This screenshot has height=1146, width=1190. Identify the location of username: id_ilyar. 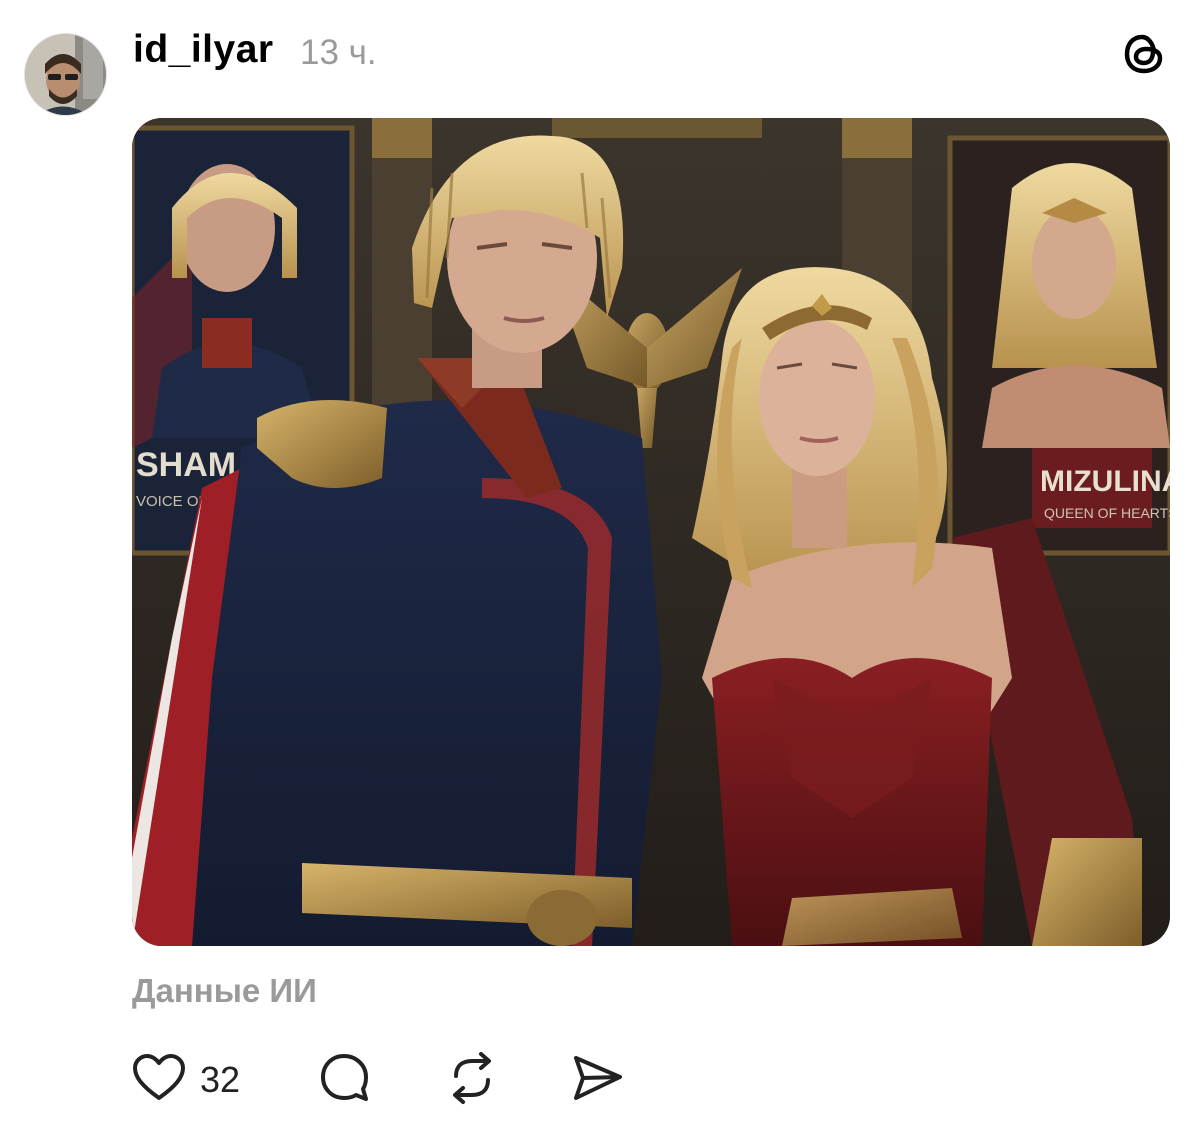
(203, 50).